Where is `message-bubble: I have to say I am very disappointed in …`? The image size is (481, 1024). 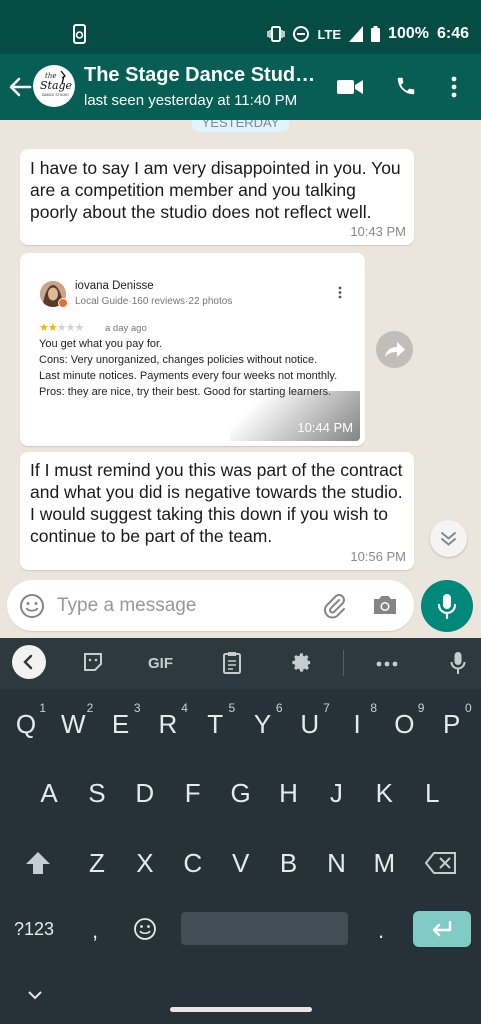
message-bubble: I have to say I am very disappointed in … is located at coordinates (217, 197).